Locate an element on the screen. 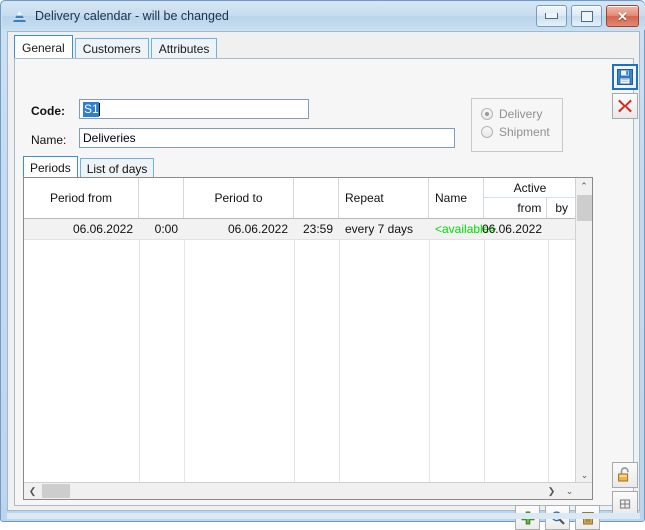  radio-shipment-label: Shipment is located at coordinates (524, 132).